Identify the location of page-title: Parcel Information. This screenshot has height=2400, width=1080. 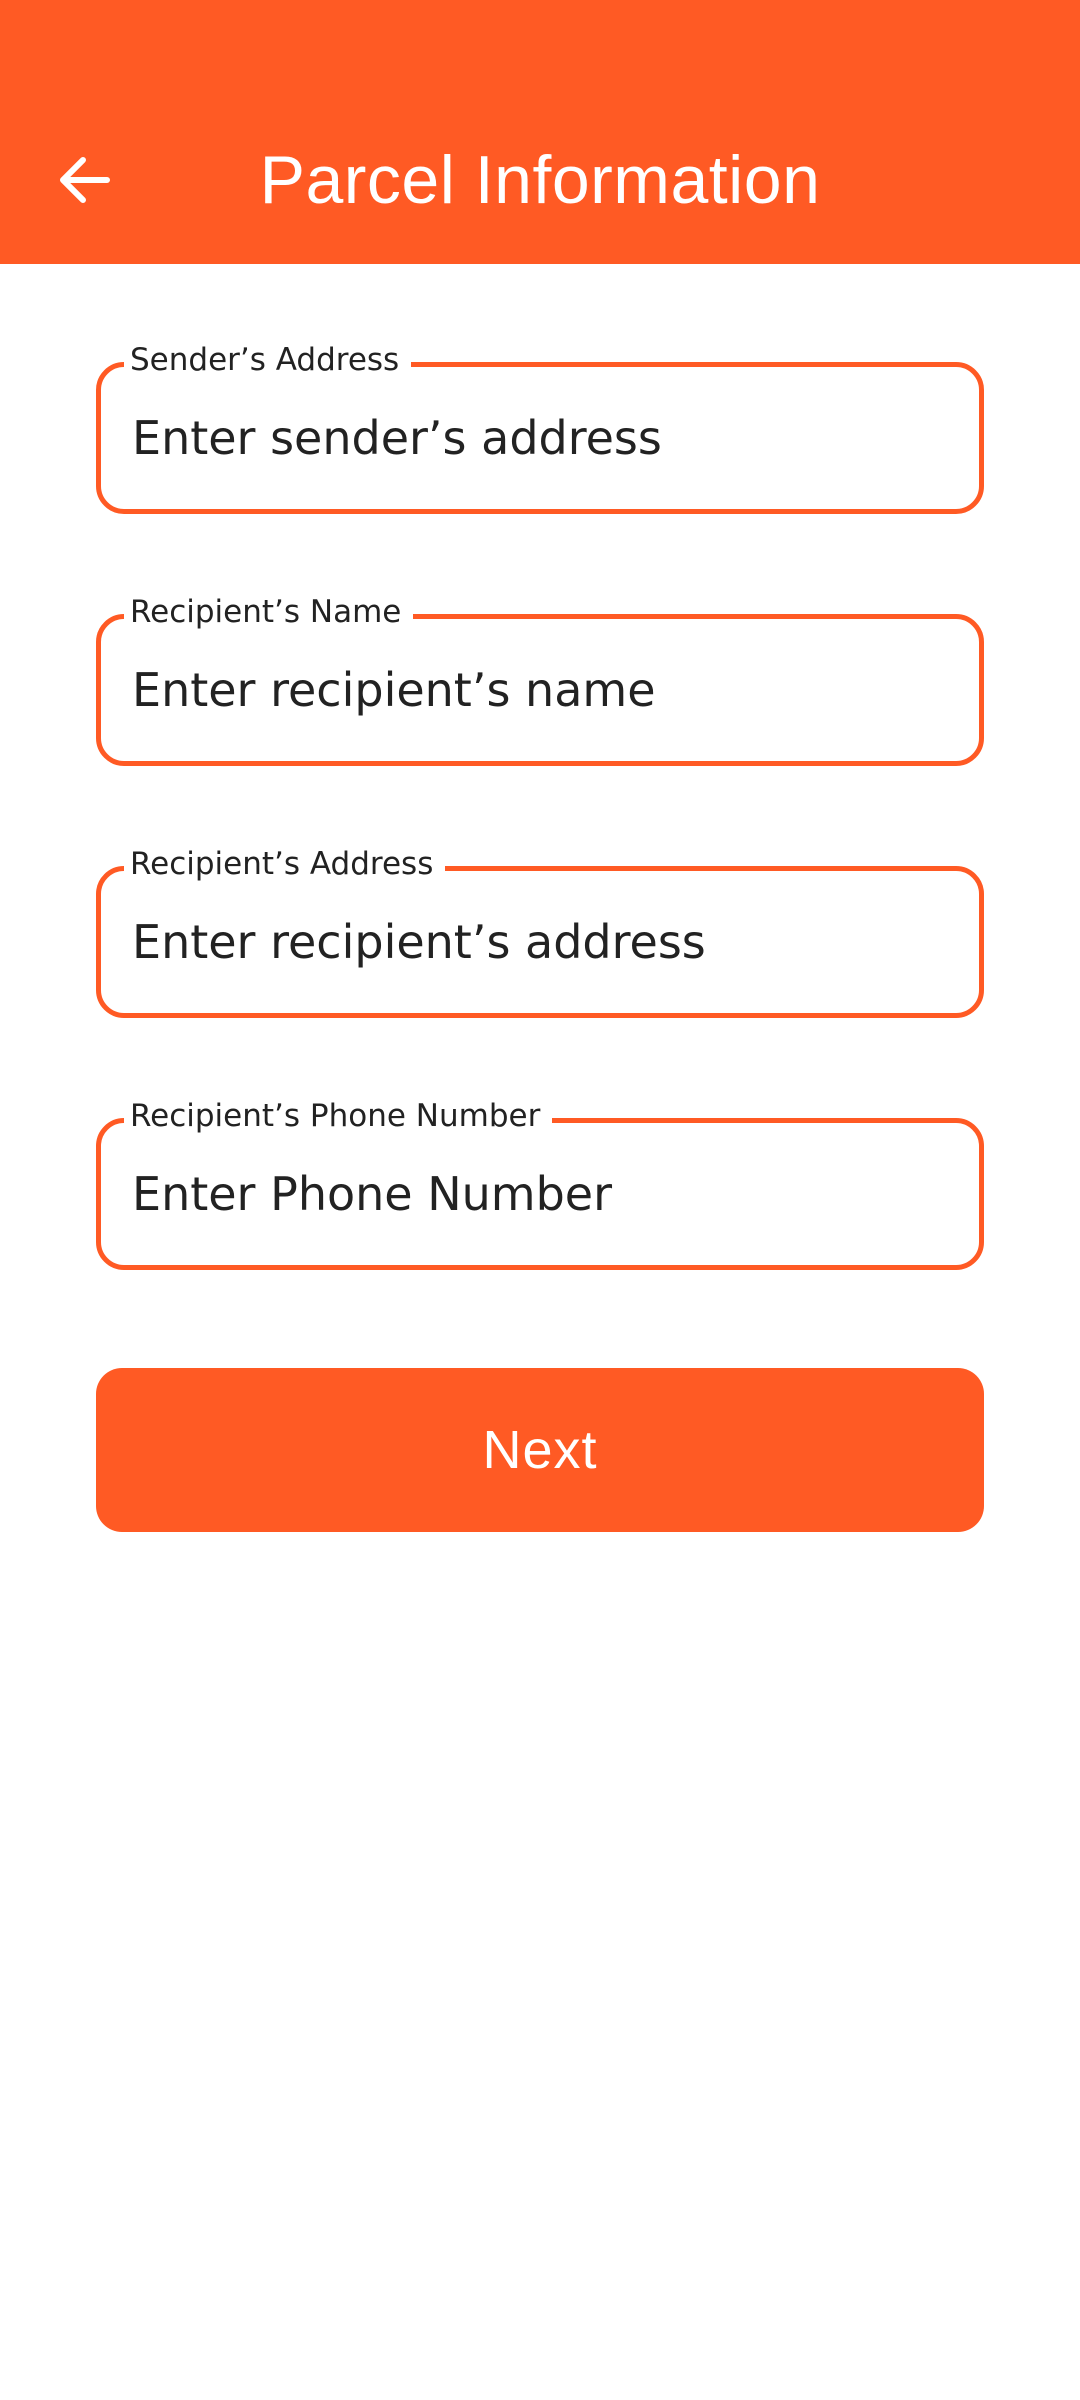
(540, 180).